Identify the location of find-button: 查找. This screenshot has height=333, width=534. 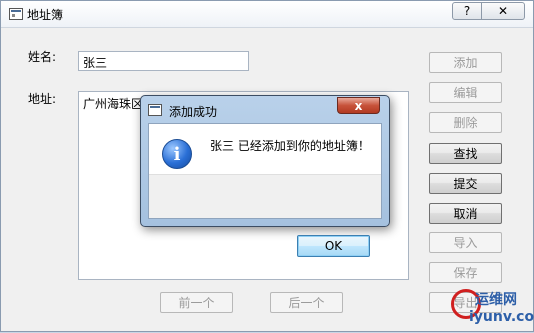
(465, 153).